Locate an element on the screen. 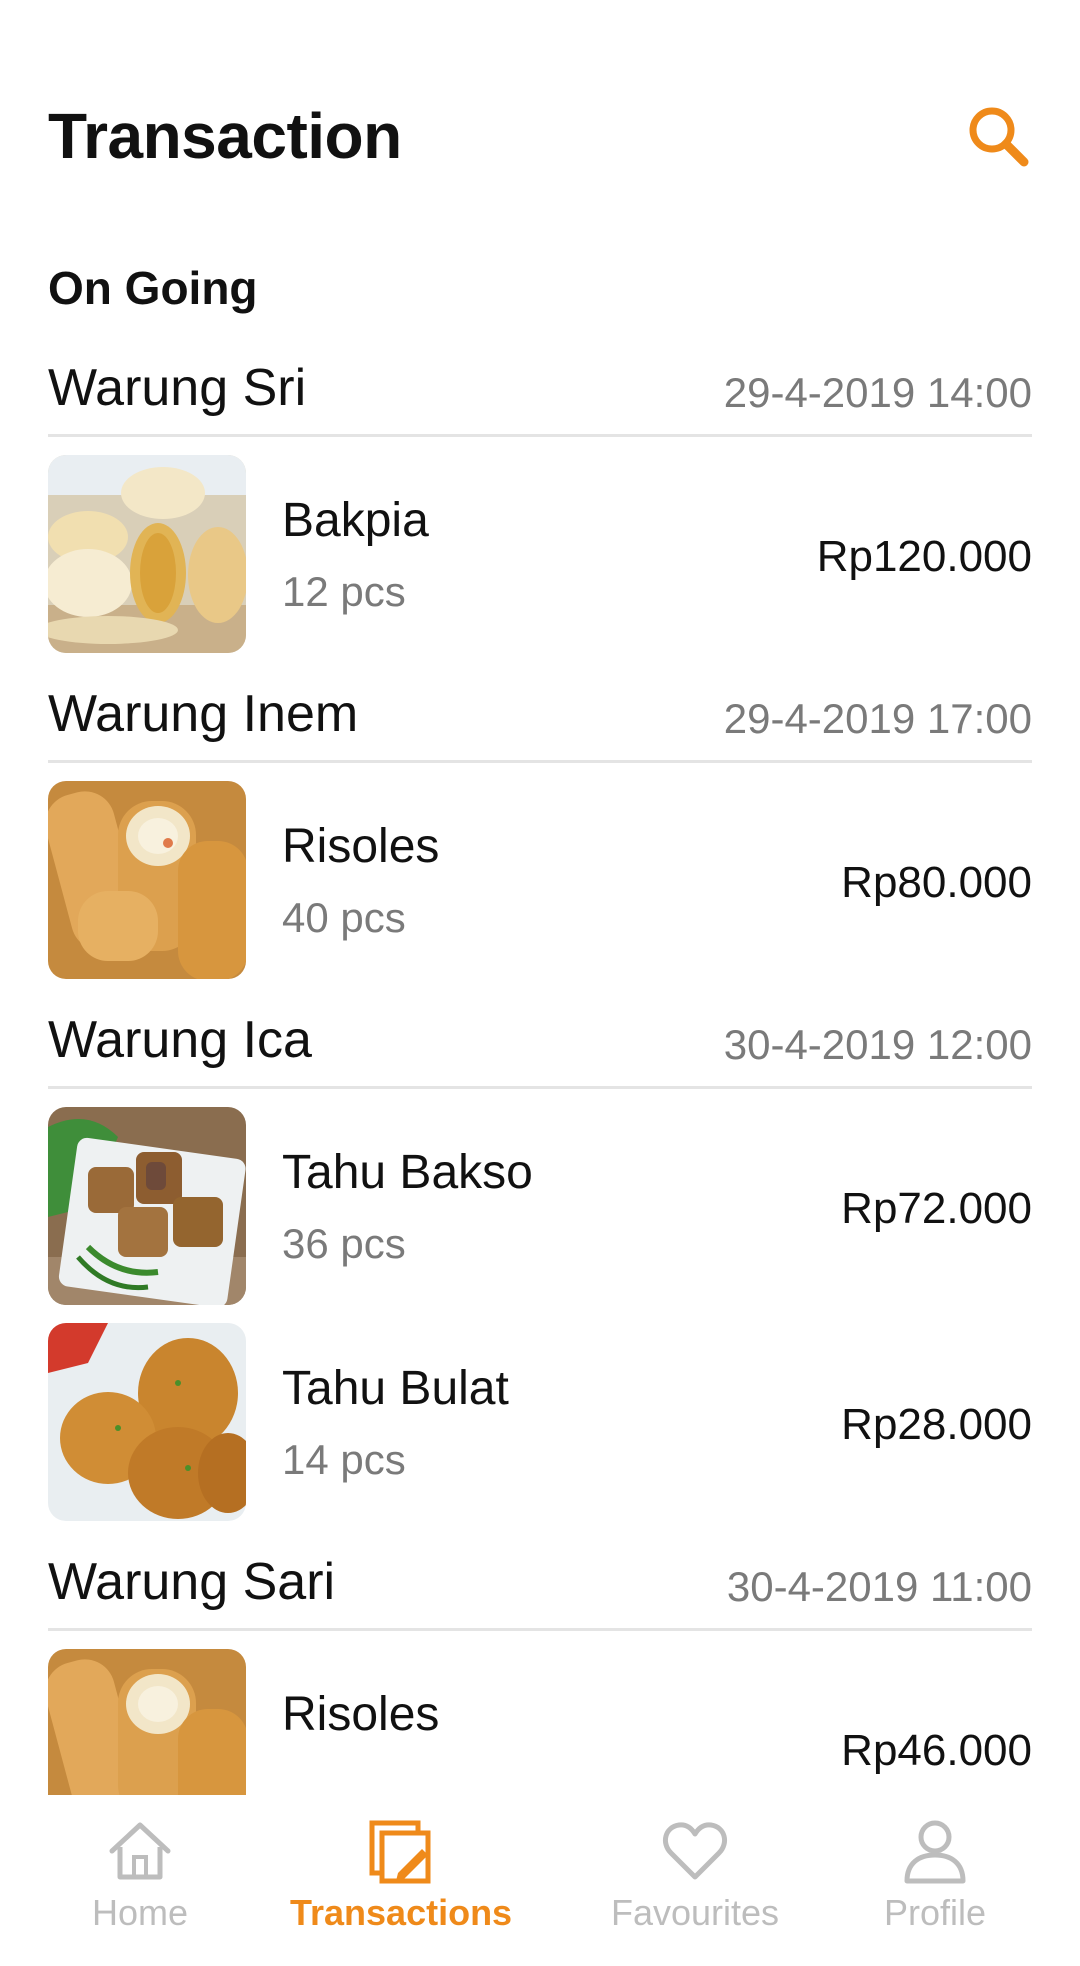  shop-name: Warung Inem is located at coordinates (203, 714).